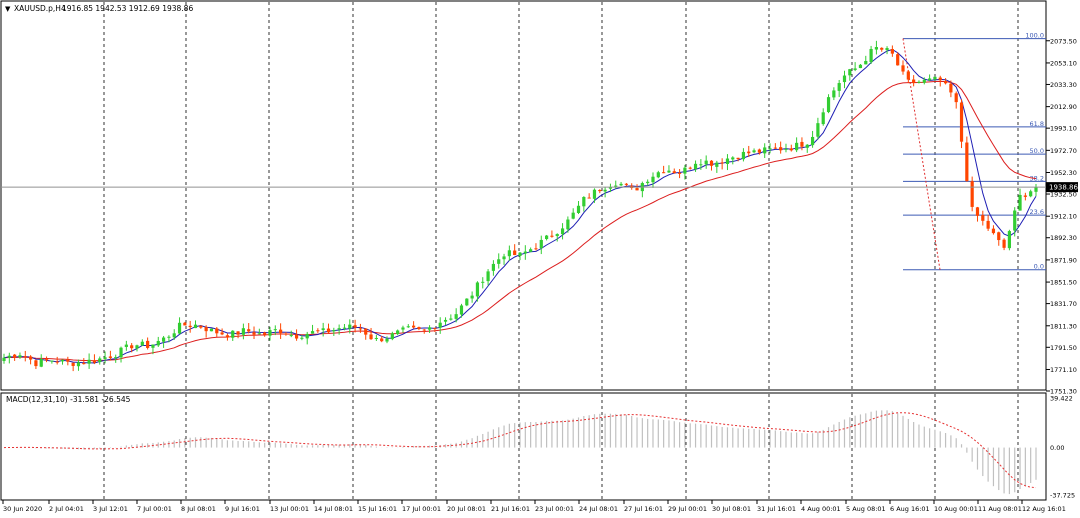 The image size is (1080, 518). I want to click on price-tick-label: 1771.10, so click(1063, 370).